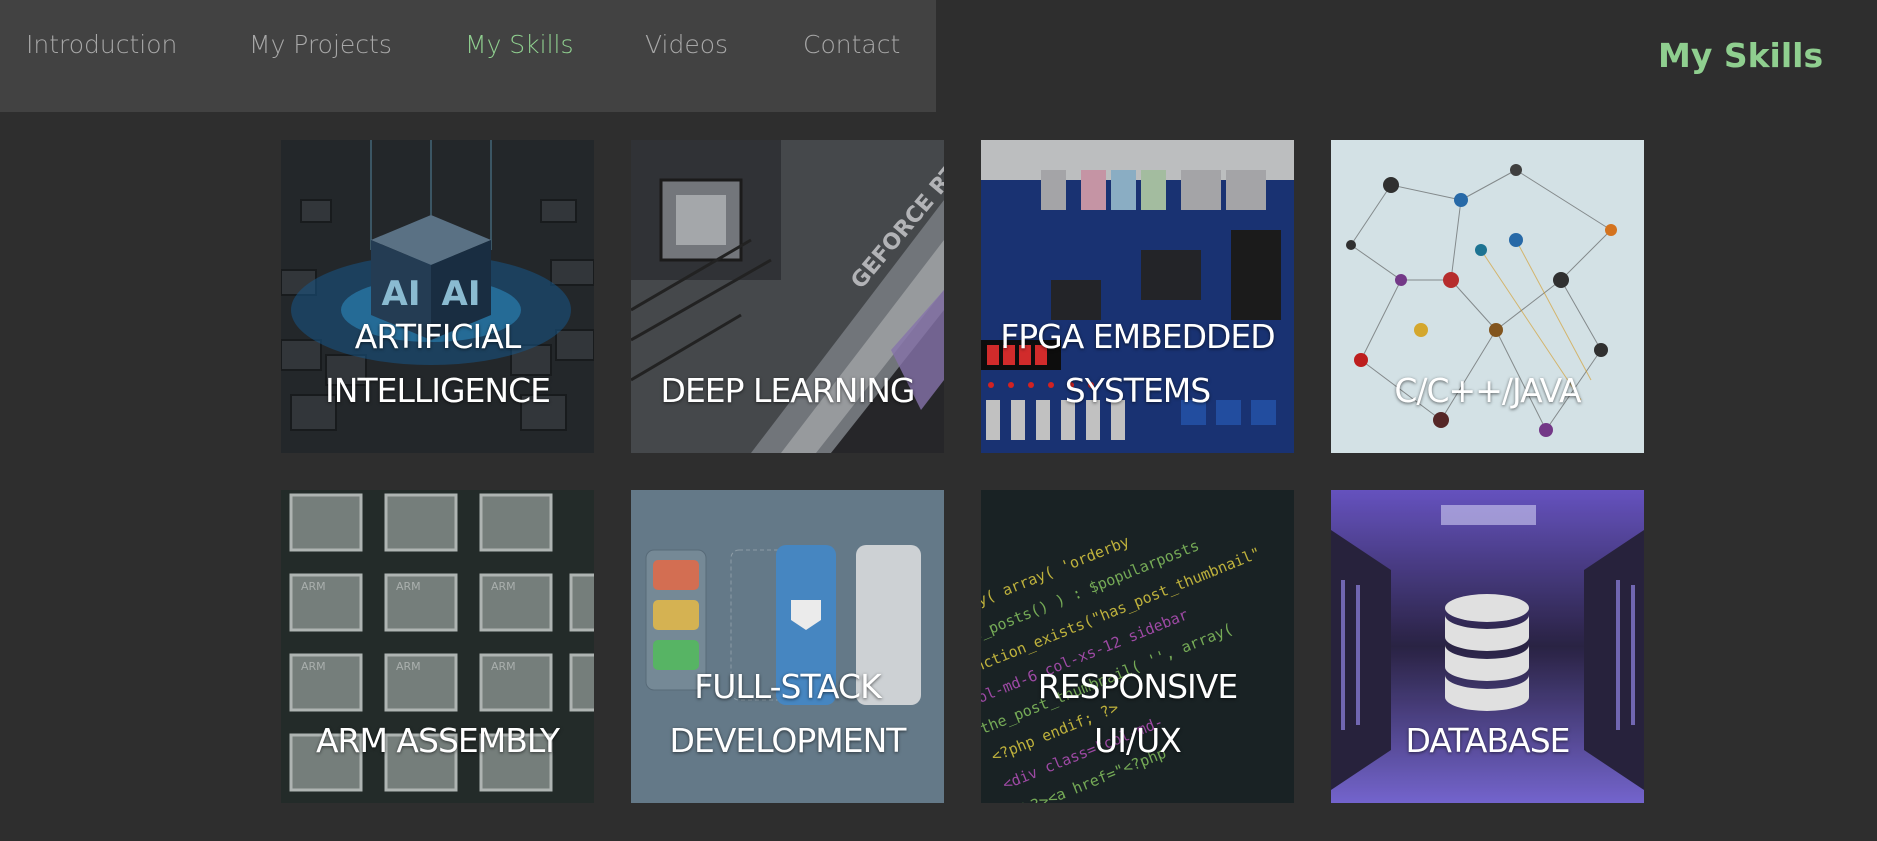  Describe the element at coordinates (788, 713) in the screenshot. I see `skill-label: FULL-STACK DEVELOPMENT` at that location.